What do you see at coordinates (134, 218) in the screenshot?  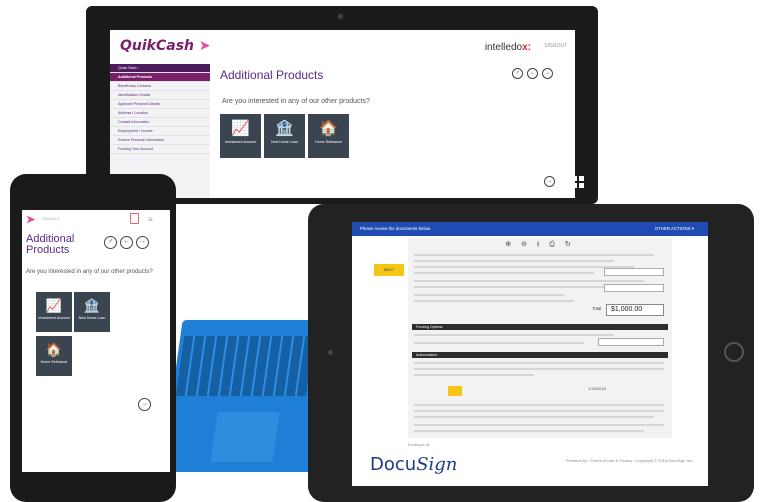 I see `document-icon` at bounding box center [134, 218].